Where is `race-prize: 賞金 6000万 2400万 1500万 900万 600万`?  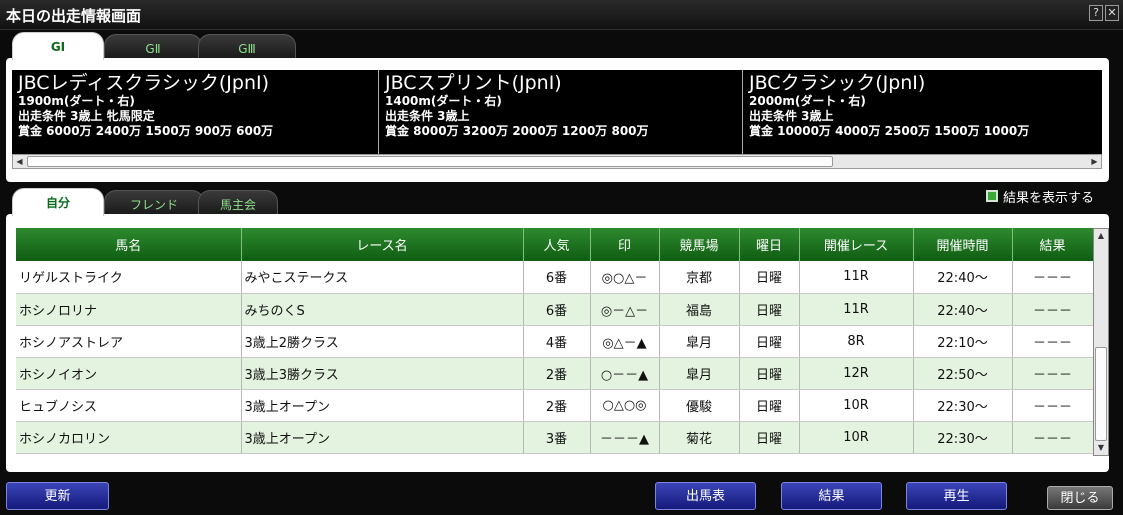 race-prize: 賞金 6000万 2400万 1500万 900万 600万 is located at coordinates (146, 131).